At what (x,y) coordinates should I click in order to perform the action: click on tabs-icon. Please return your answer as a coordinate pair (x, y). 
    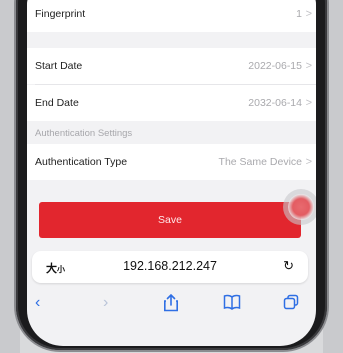
    Looking at the image, I should click on (291, 304).